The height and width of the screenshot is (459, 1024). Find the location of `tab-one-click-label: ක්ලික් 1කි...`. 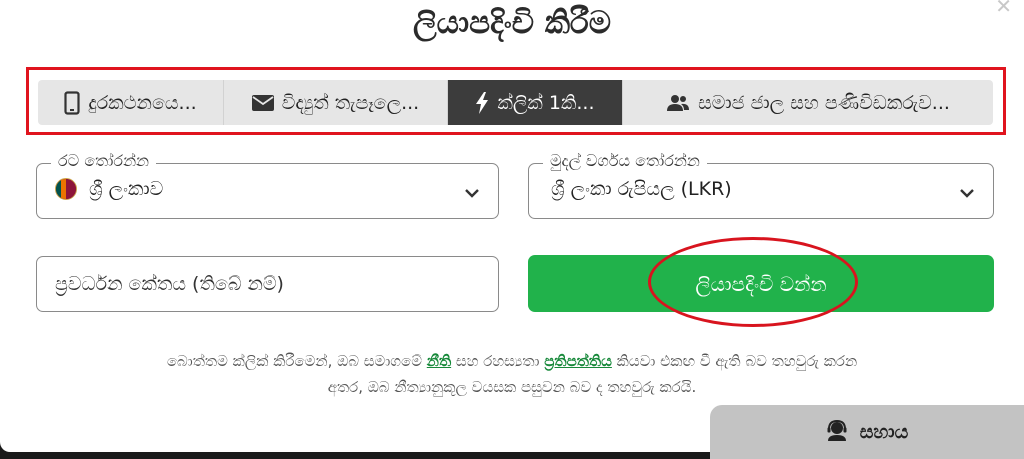

tab-one-click-label: ක්ලික් 1කි... is located at coordinates (546, 102).